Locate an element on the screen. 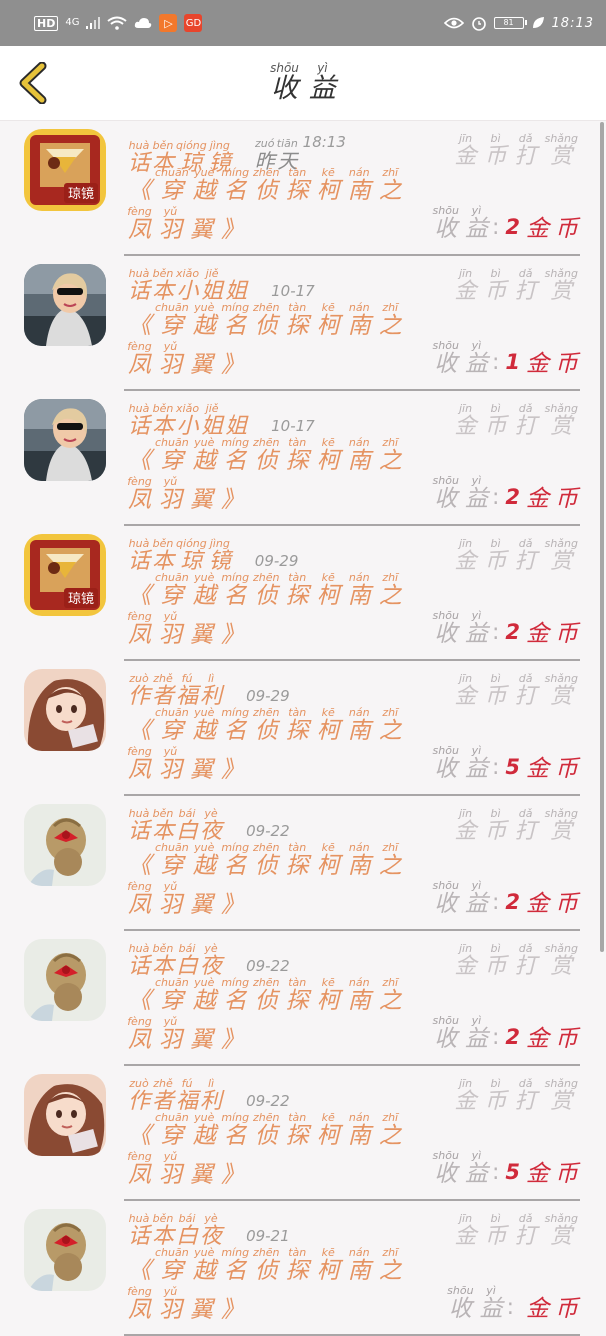  name-char: xiǎo 小 is located at coordinates (188, 285).